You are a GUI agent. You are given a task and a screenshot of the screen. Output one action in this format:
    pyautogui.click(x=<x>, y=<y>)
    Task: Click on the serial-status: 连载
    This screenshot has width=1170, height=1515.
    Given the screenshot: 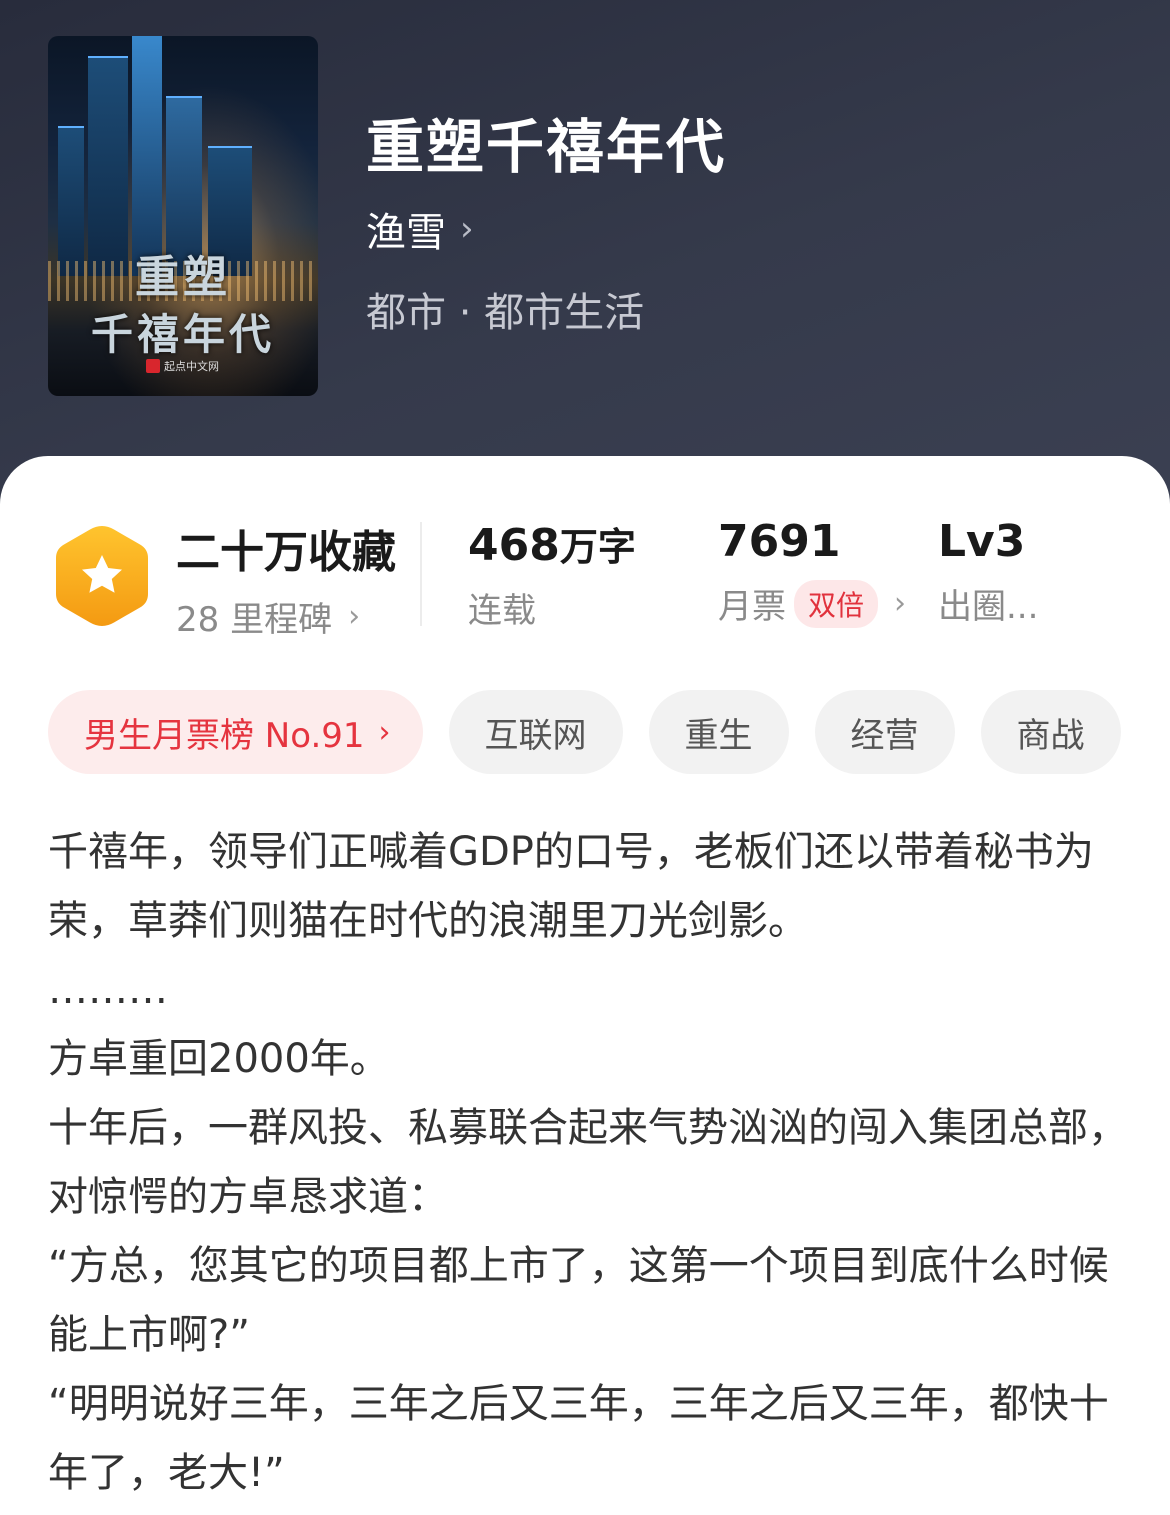 What is the action you would take?
    pyautogui.click(x=502, y=611)
    